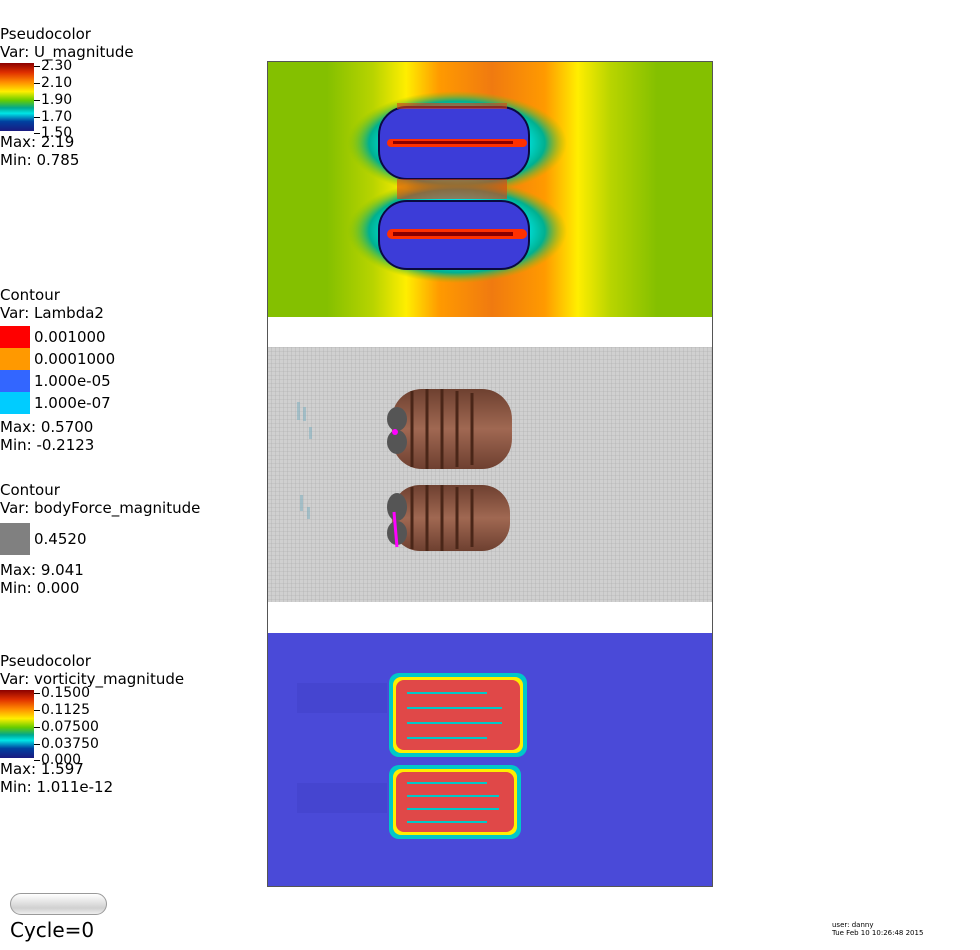 This screenshot has height=950, width=980. Describe the element at coordinates (53, 100) in the screenshot. I see `colorbar-tick: 1.90` at that location.